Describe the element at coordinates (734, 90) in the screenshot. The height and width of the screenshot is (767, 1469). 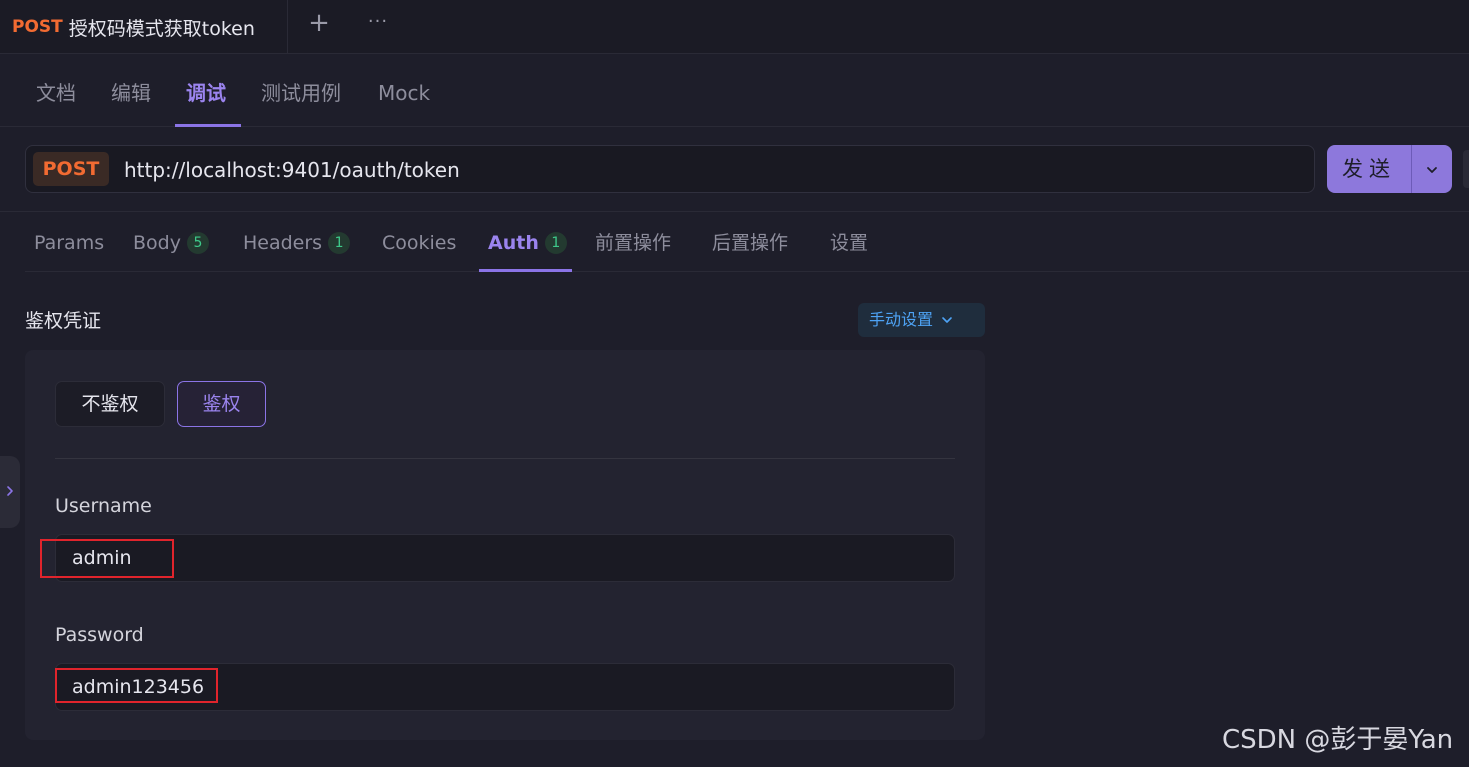
I see `mode-tabs: 文档 编辑 调试 测试用例 Mock` at that location.